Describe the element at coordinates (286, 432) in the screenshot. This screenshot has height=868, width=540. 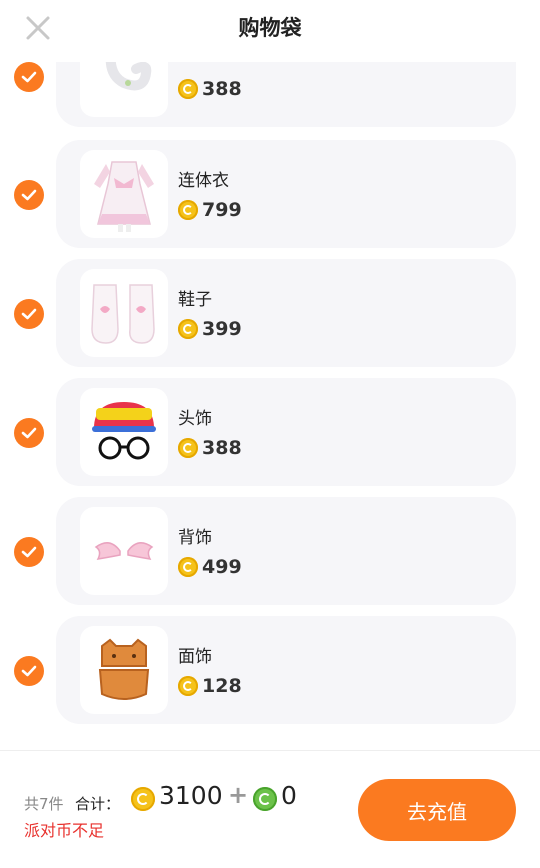
I see `item-card: 头饰 388` at that location.